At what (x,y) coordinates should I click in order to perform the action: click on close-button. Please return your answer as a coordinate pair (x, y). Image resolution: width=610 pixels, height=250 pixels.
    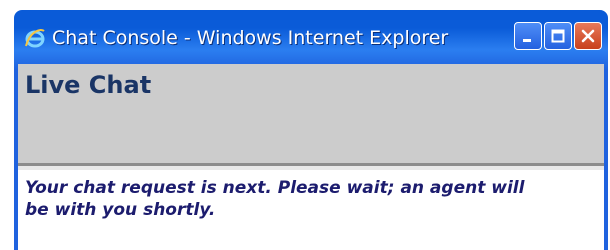
    Looking at the image, I should click on (588, 36).